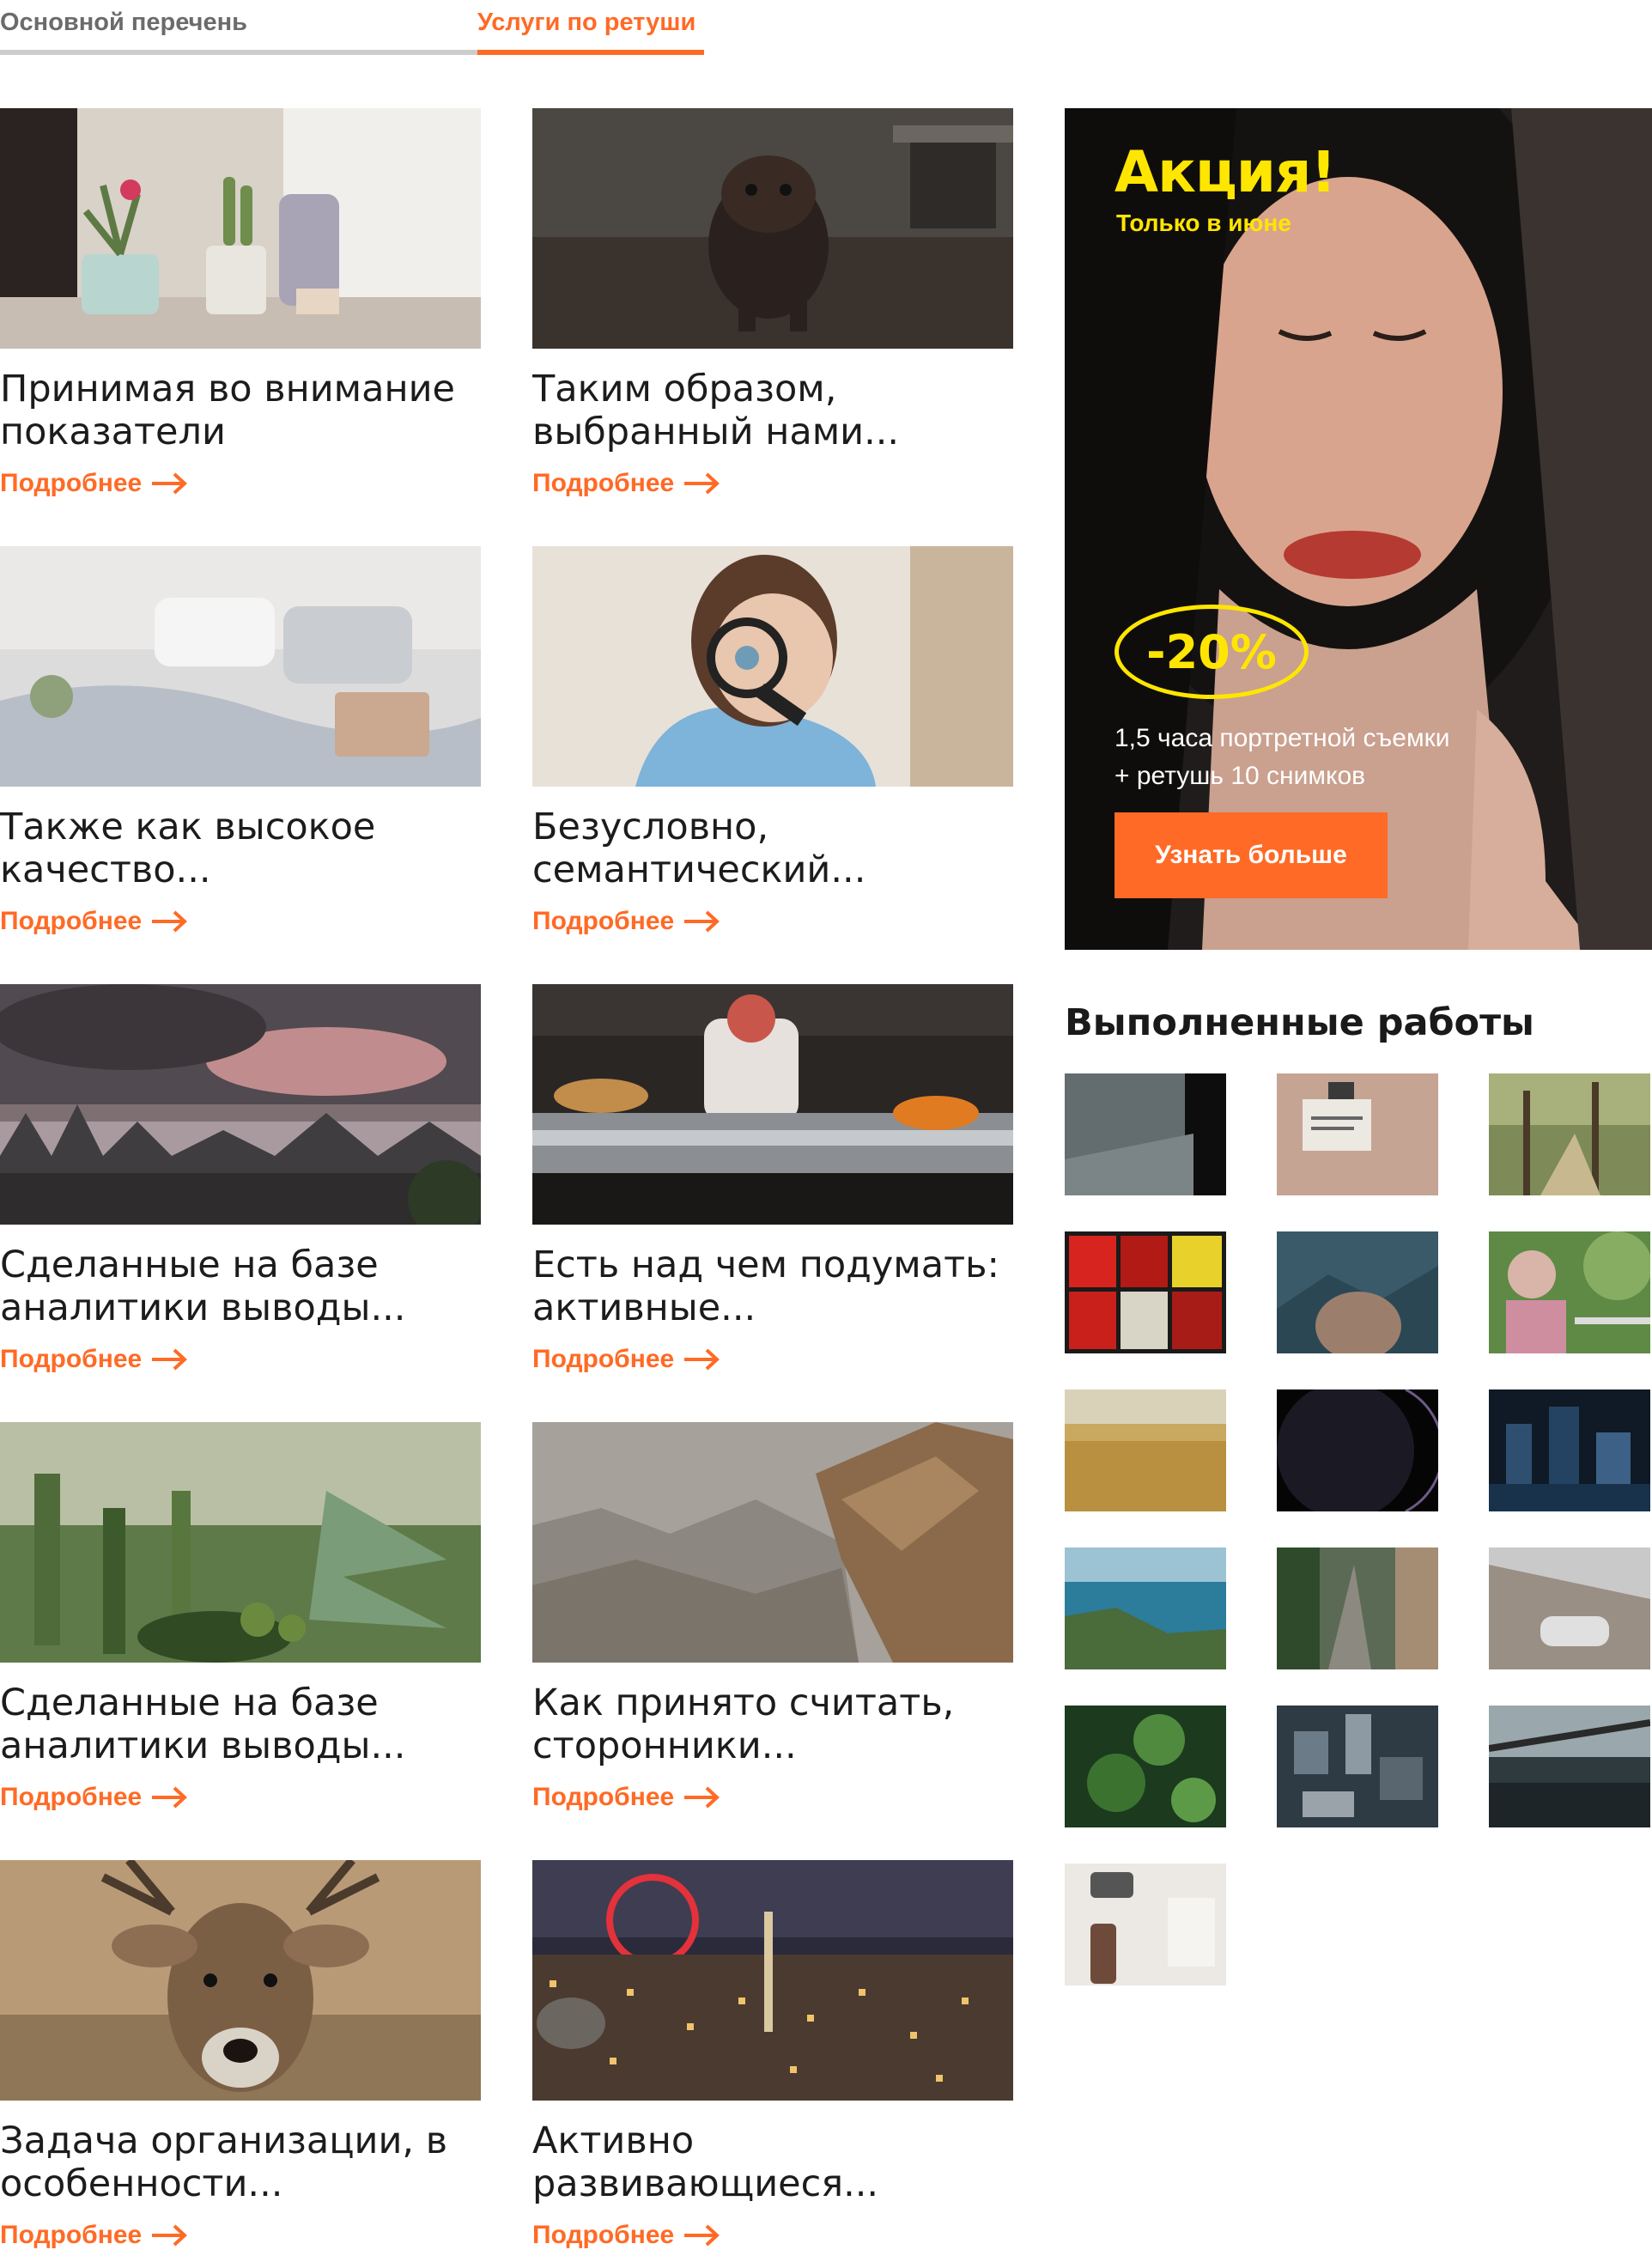 The width and height of the screenshot is (1652, 2262). Describe the element at coordinates (240, 666) in the screenshot. I see `bed-with-laptop-photo` at that location.